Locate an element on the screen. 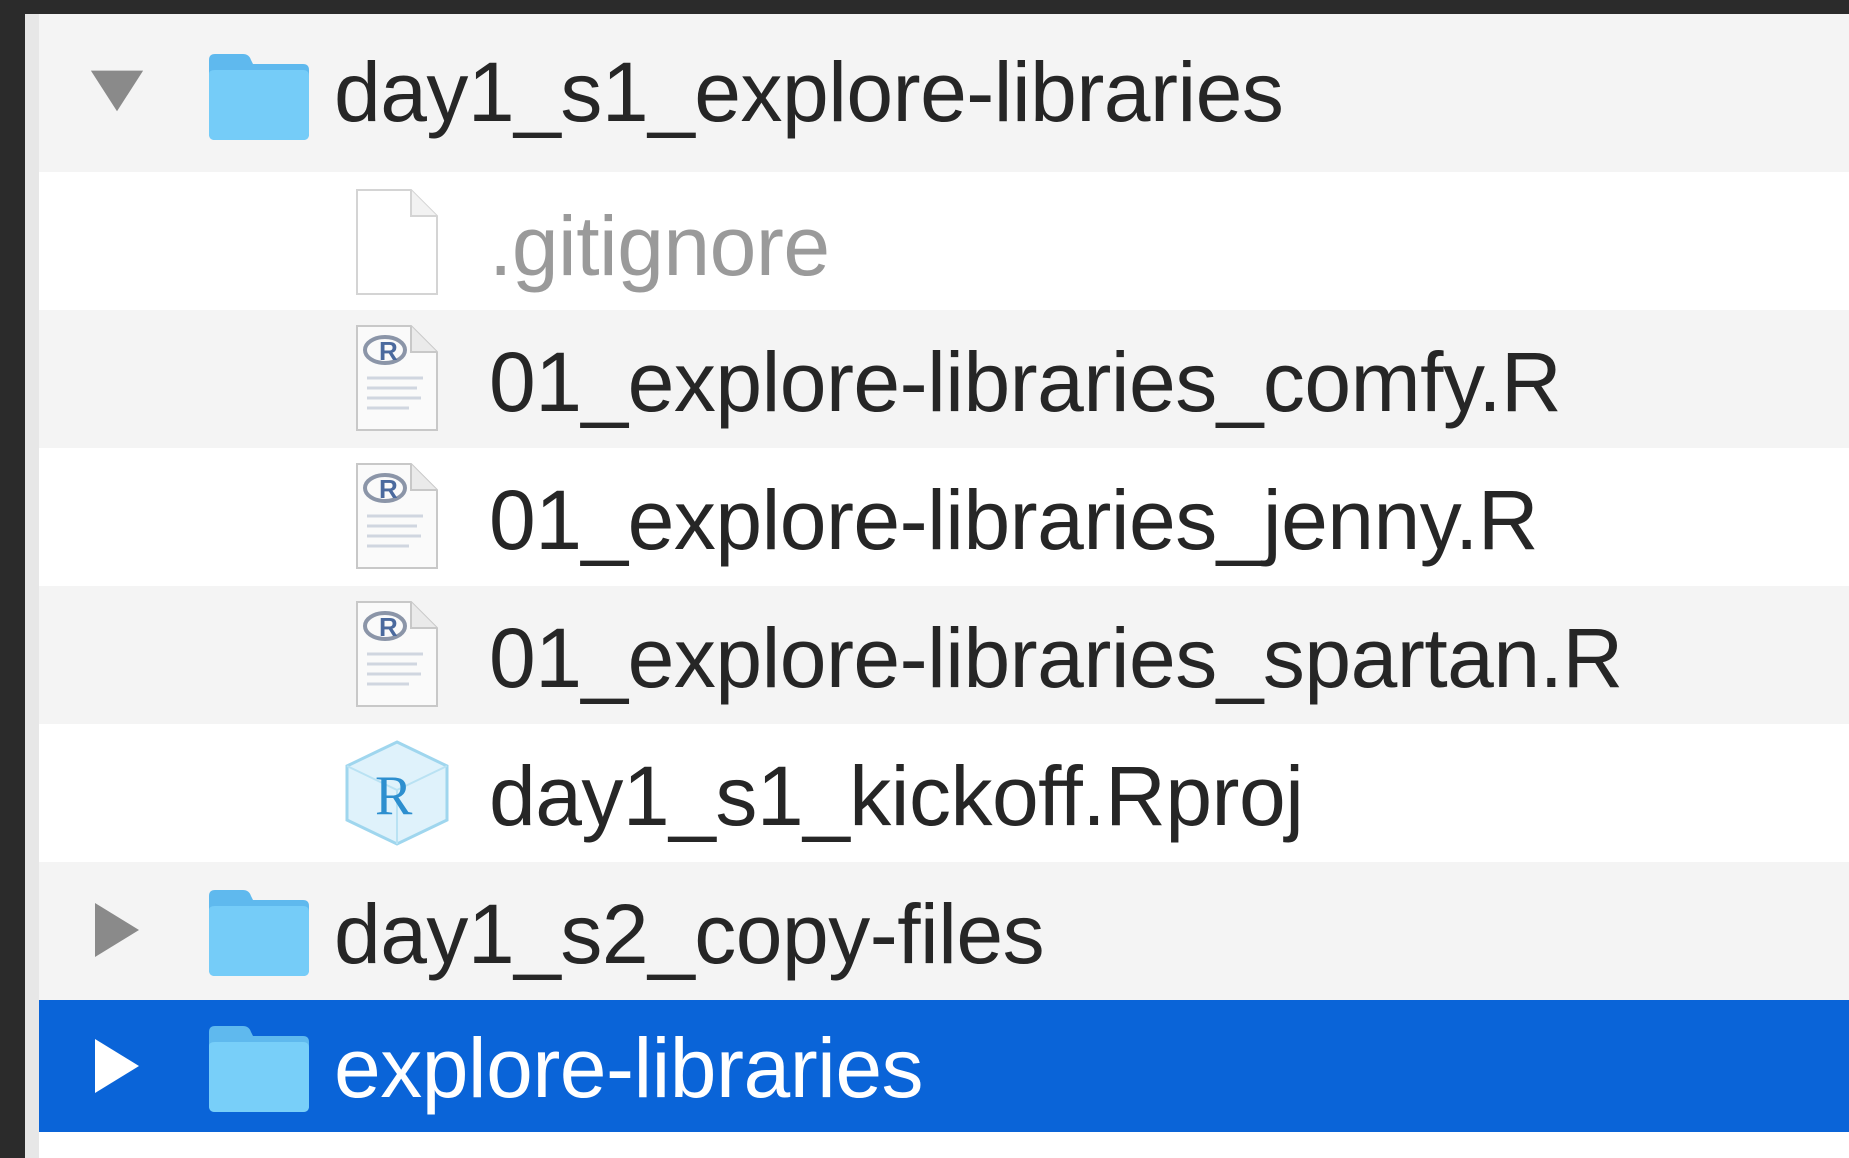 Image resolution: width=1849 pixels, height=1158 pixels. list-item: explore-libraries is located at coordinates (944, 1066).